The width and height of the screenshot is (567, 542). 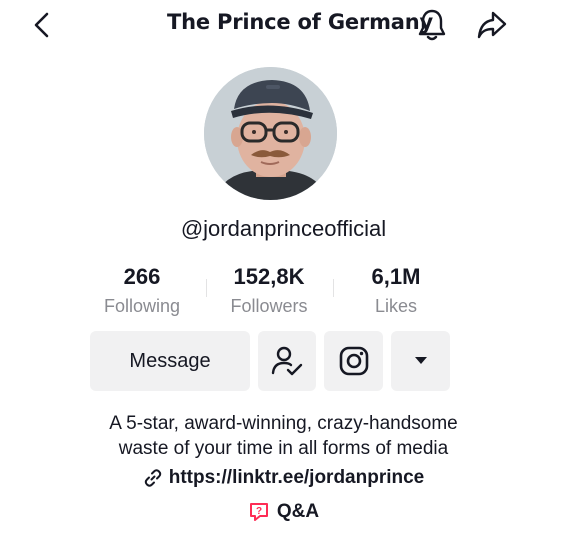 I want to click on chevron-left-icon, so click(x=41, y=25).